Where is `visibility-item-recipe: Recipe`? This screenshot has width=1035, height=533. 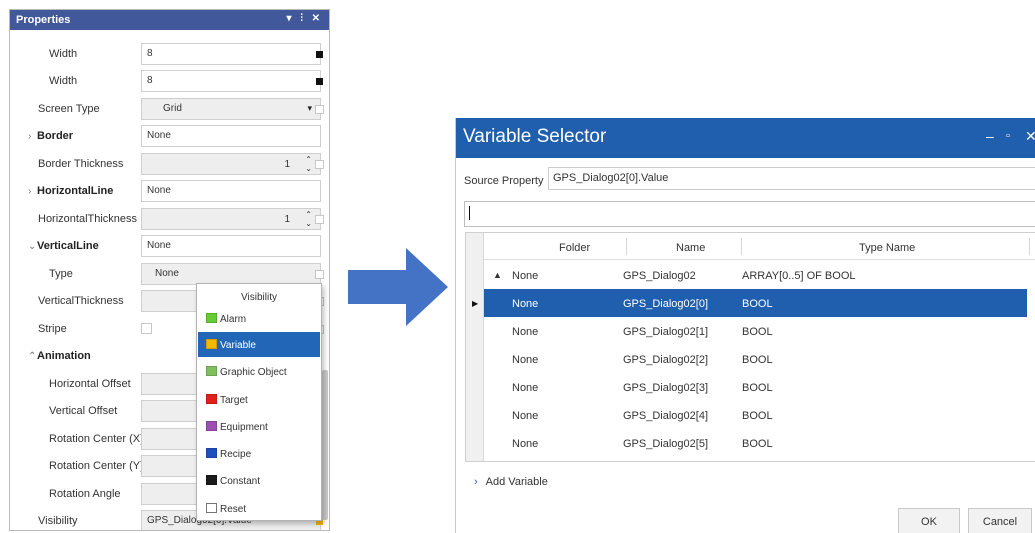
visibility-item-recipe: Recipe is located at coordinates (259, 453).